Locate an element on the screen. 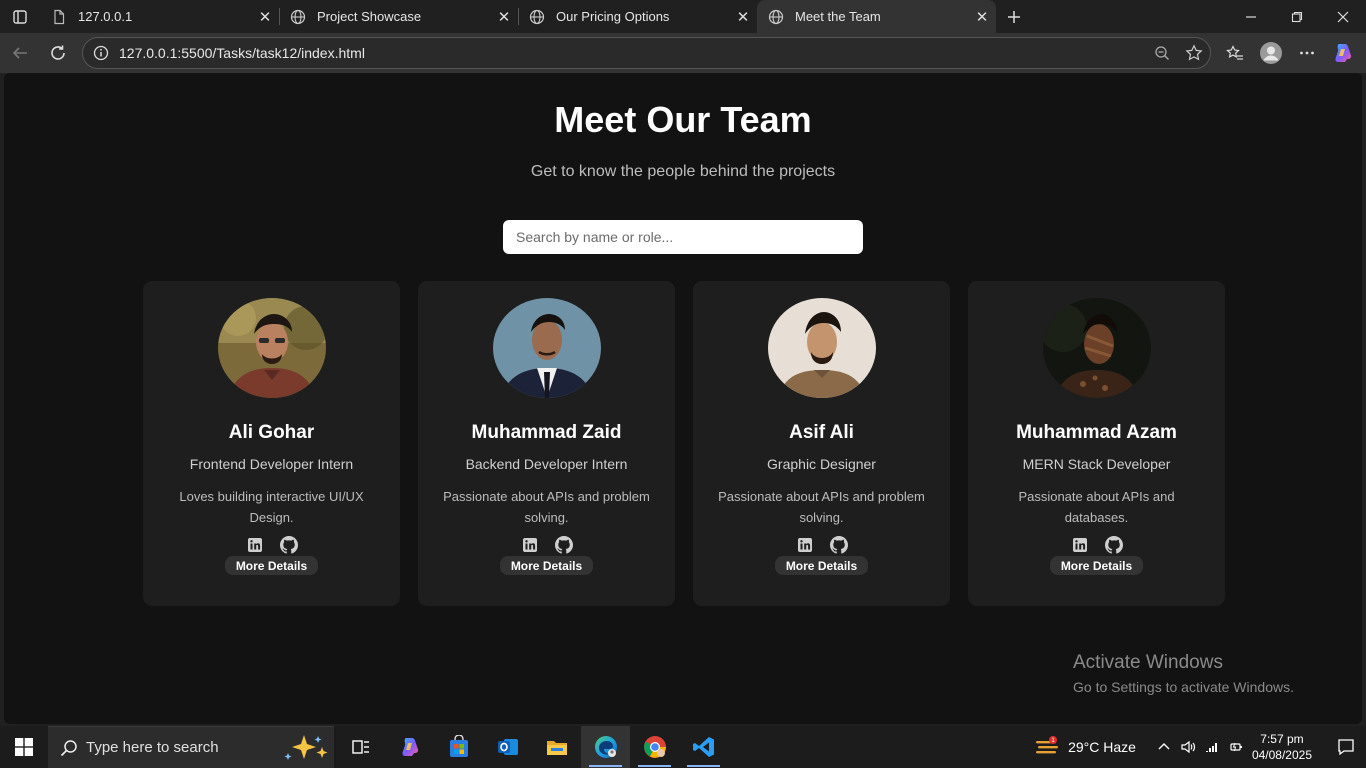 The width and height of the screenshot is (1366, 768). member-role: Backend Developer Intern is located at coordinates (546, 464).